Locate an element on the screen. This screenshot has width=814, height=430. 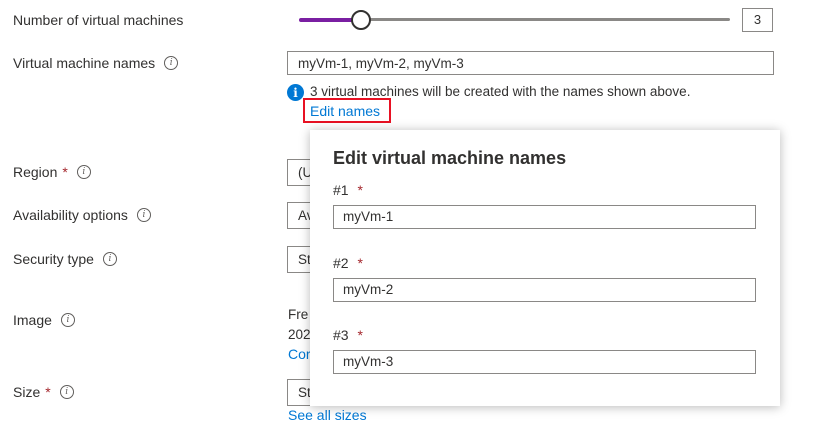
name-1-label-text: #1 is located at coordinates (341, 190).